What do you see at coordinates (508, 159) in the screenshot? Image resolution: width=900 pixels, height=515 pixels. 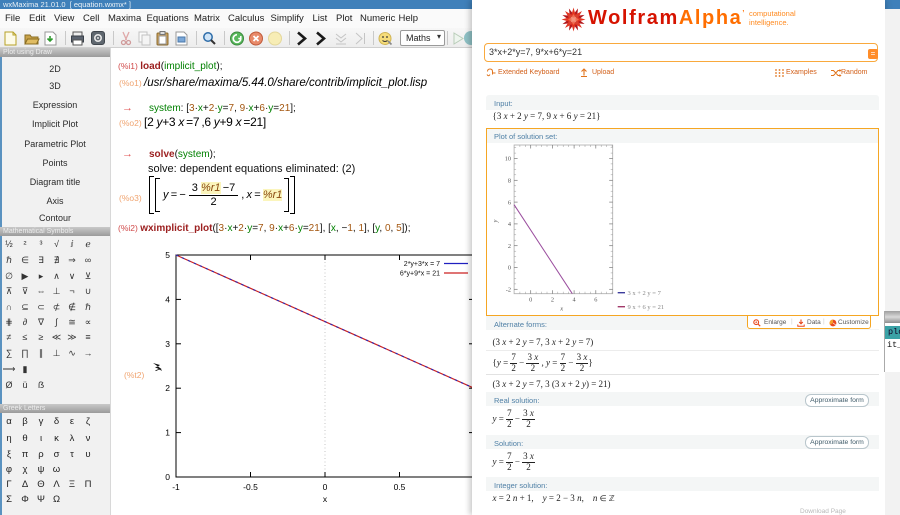 I see `svg-text: 10` at bounding box center [508, 159].